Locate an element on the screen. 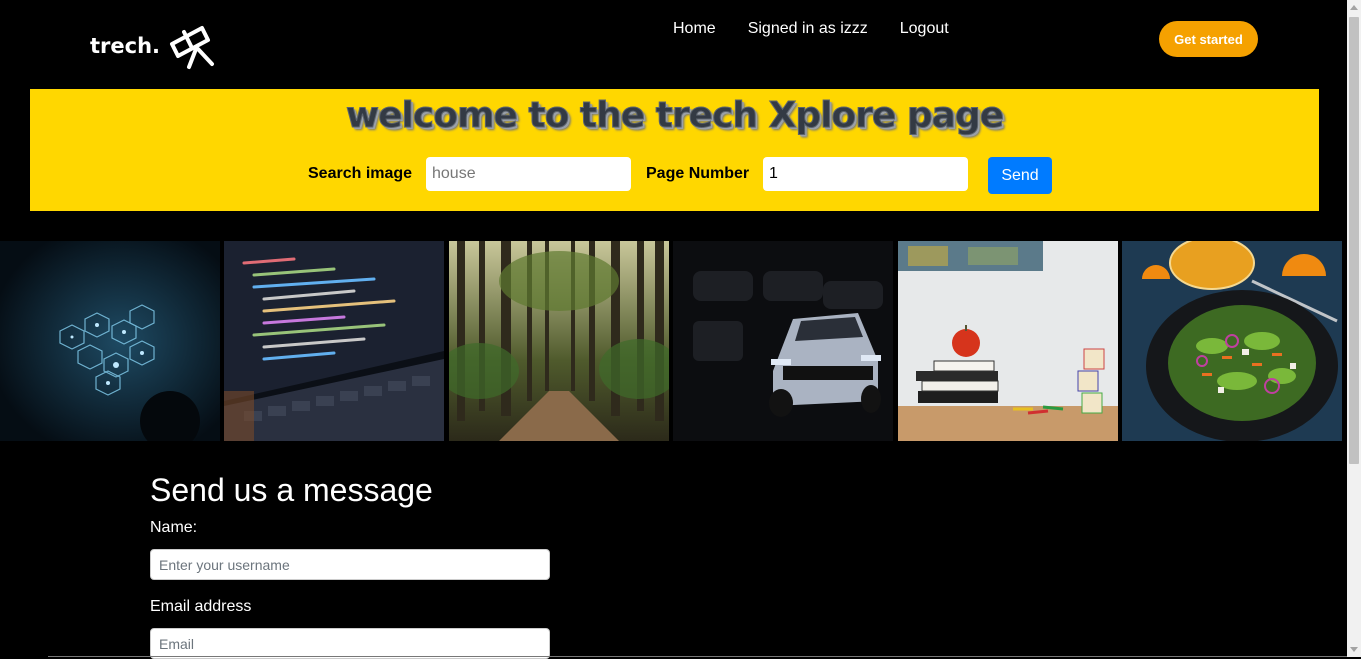  username-input is located at coordinates (350, 564).